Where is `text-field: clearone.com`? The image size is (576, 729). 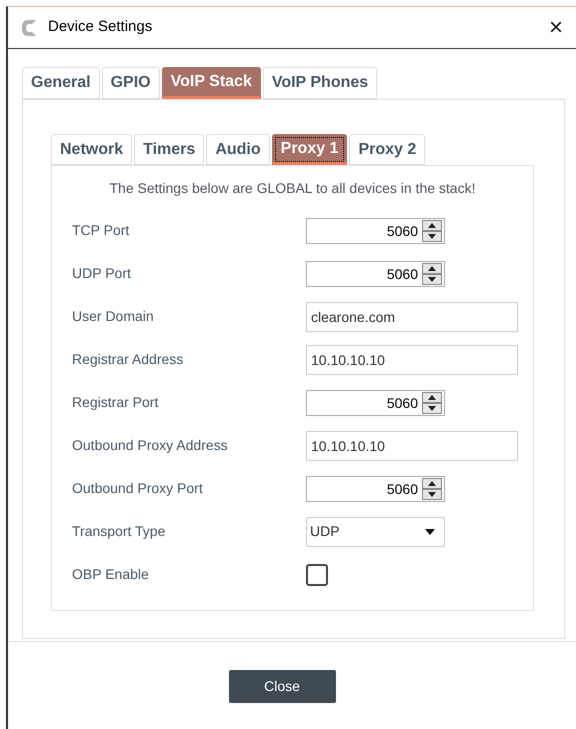 text-field: clearone.com is located at coordinates (412, 317).